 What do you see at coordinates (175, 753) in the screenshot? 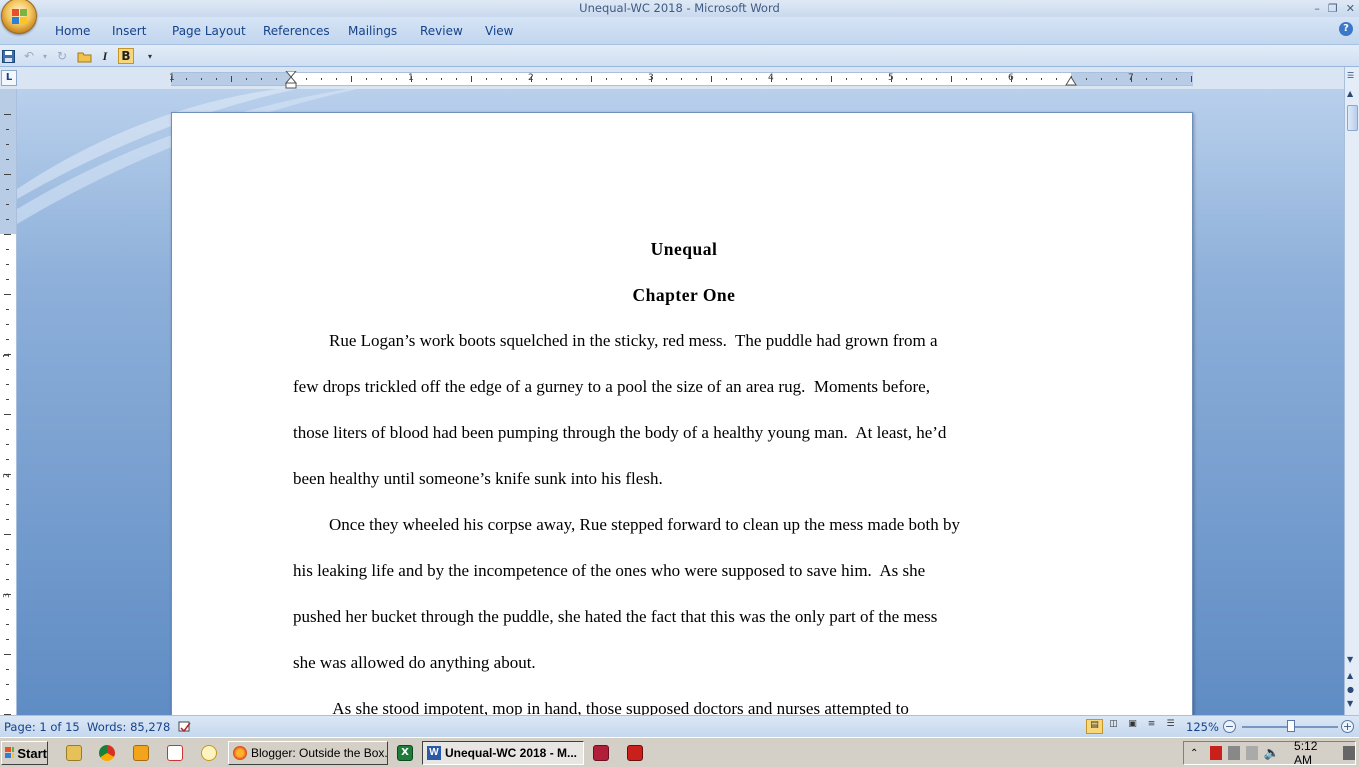
I see `chart-app-icon` at bounding box center [175, 753].